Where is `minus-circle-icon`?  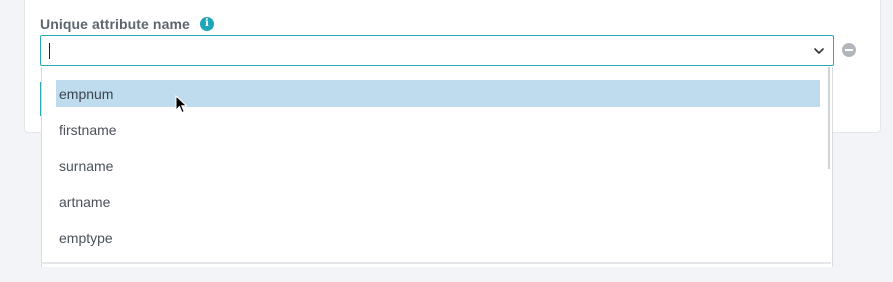
minus-circle-icon is located at coordinates (849, 50).